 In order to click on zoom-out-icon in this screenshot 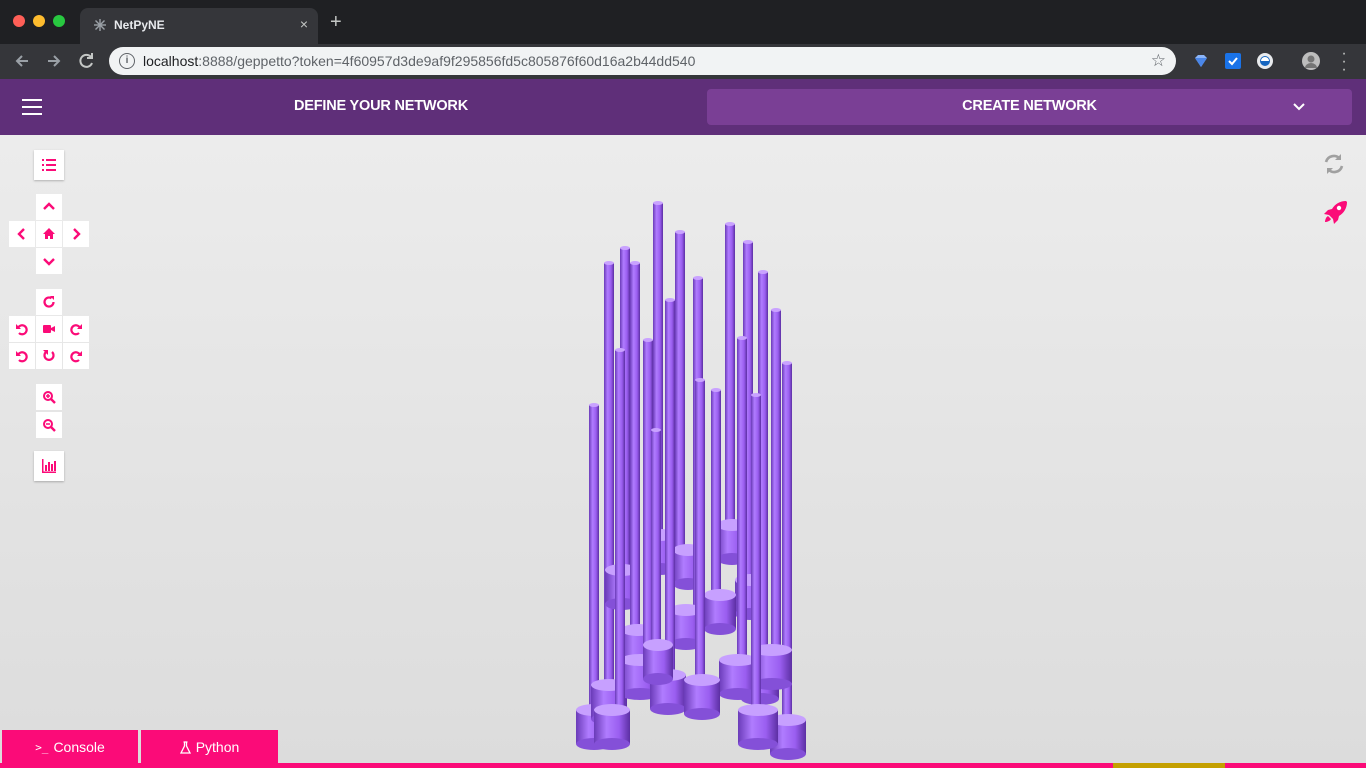, I will do `click(49, 425)`.